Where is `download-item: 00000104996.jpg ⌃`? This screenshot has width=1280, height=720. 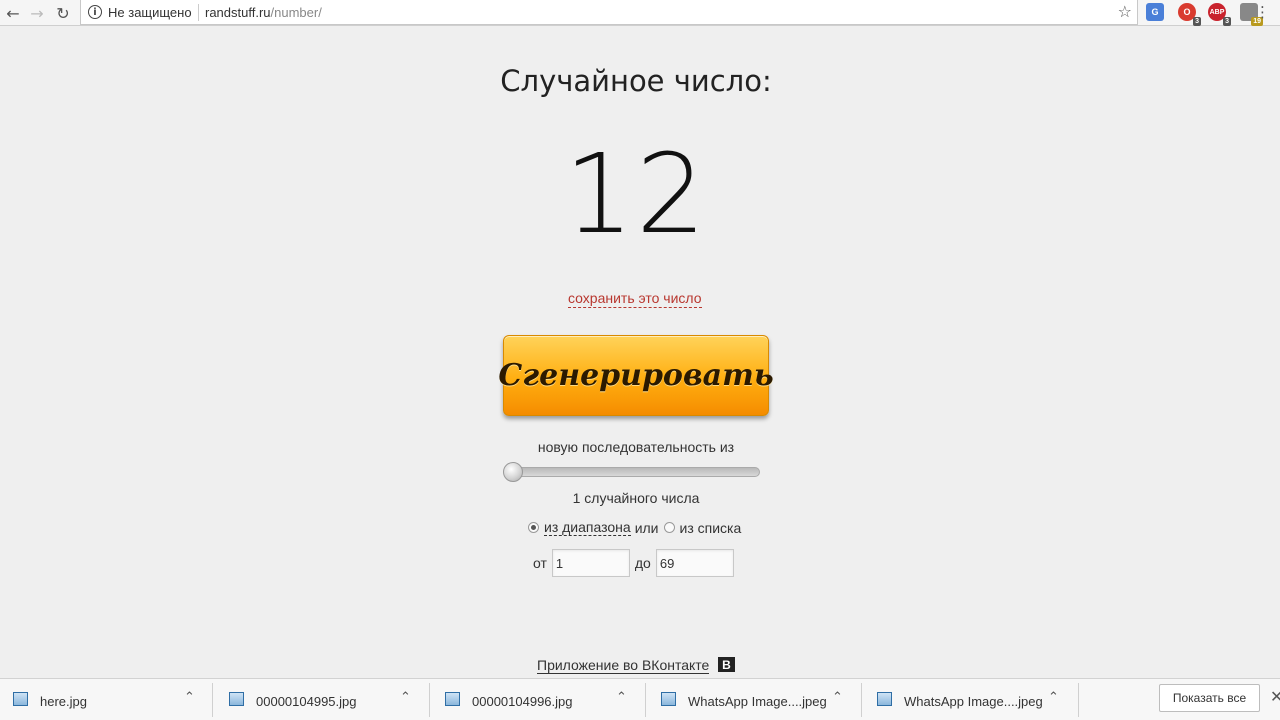
download-item: 00000104996.jpg ⌃ is located at coordinates (538, 699).